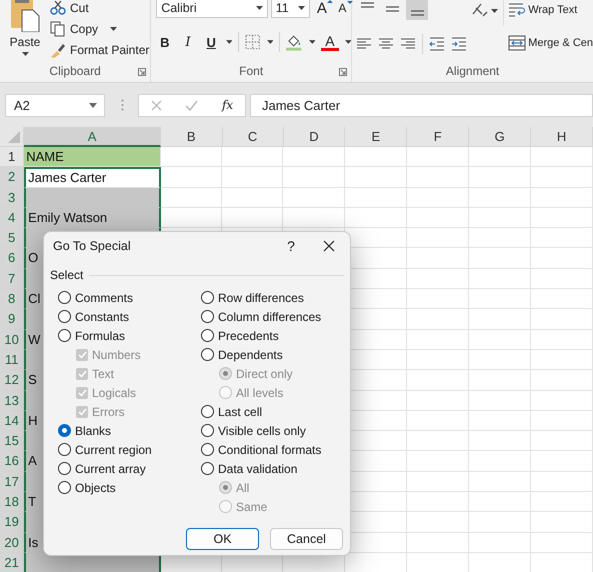 The height and width of the screenshot is (572, 593). Describe the element at coordinates (459, 44) in the screenshot. I see `increase-indent-icon` at that location.